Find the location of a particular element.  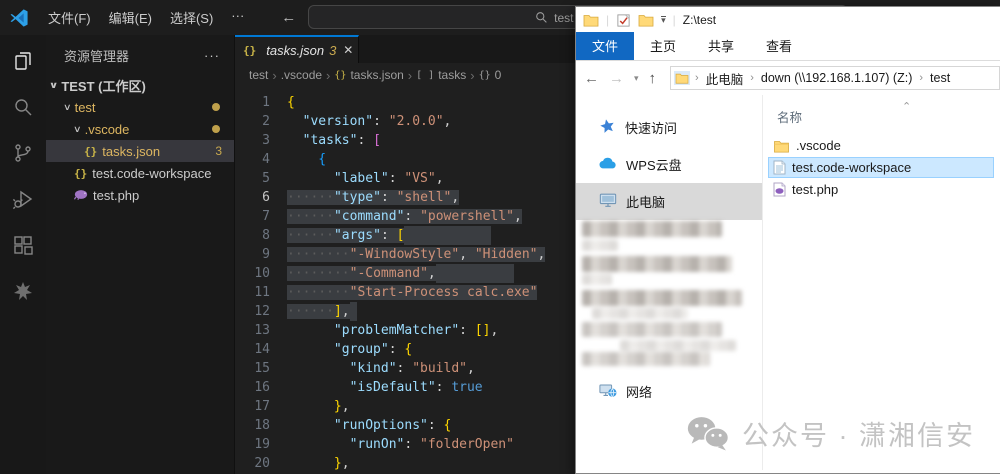

tree-item-tasks.json: {} tasks.json 3 is located at coordinates (140, 151).